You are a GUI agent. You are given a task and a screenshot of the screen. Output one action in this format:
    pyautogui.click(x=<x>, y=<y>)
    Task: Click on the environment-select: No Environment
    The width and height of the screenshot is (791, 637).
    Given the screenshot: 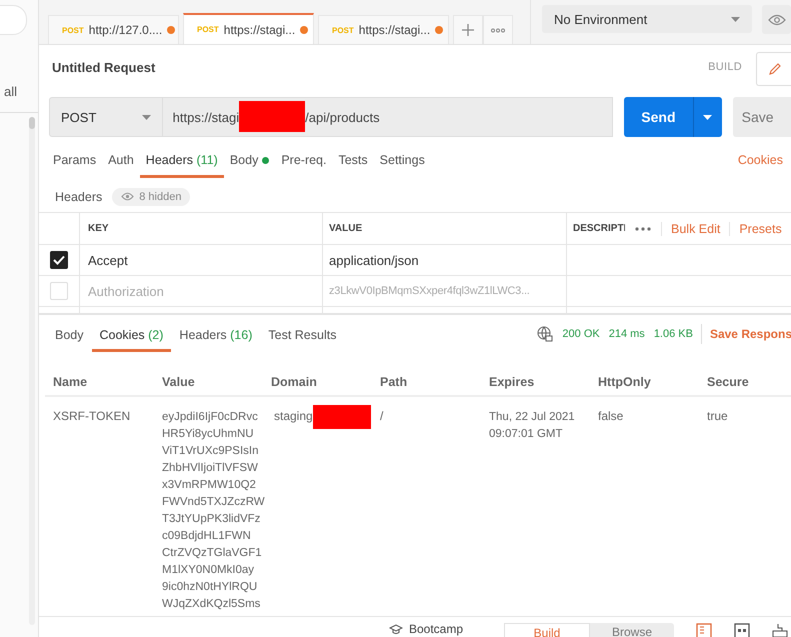 What is the action you would take?
    pyautogui.click(x=647, y=19)
    